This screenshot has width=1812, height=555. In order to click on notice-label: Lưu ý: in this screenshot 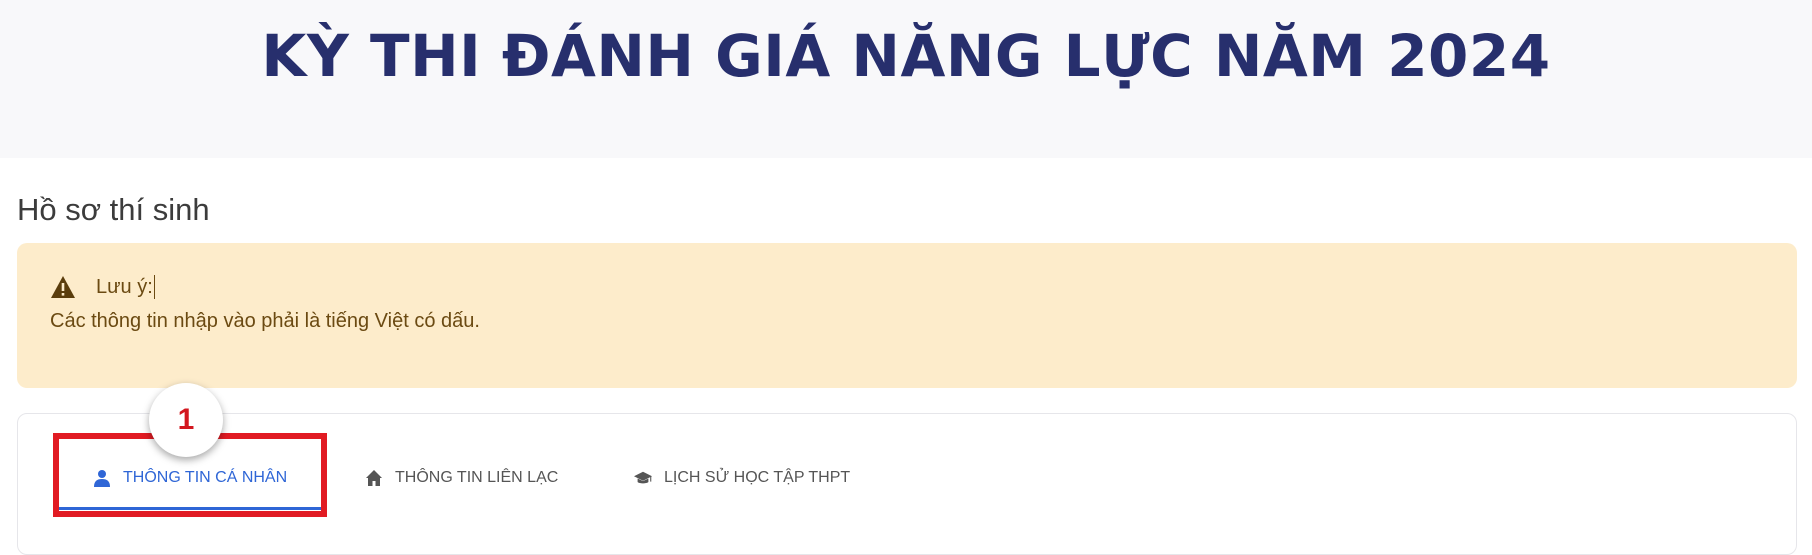, I will do `click(124, 286)`.